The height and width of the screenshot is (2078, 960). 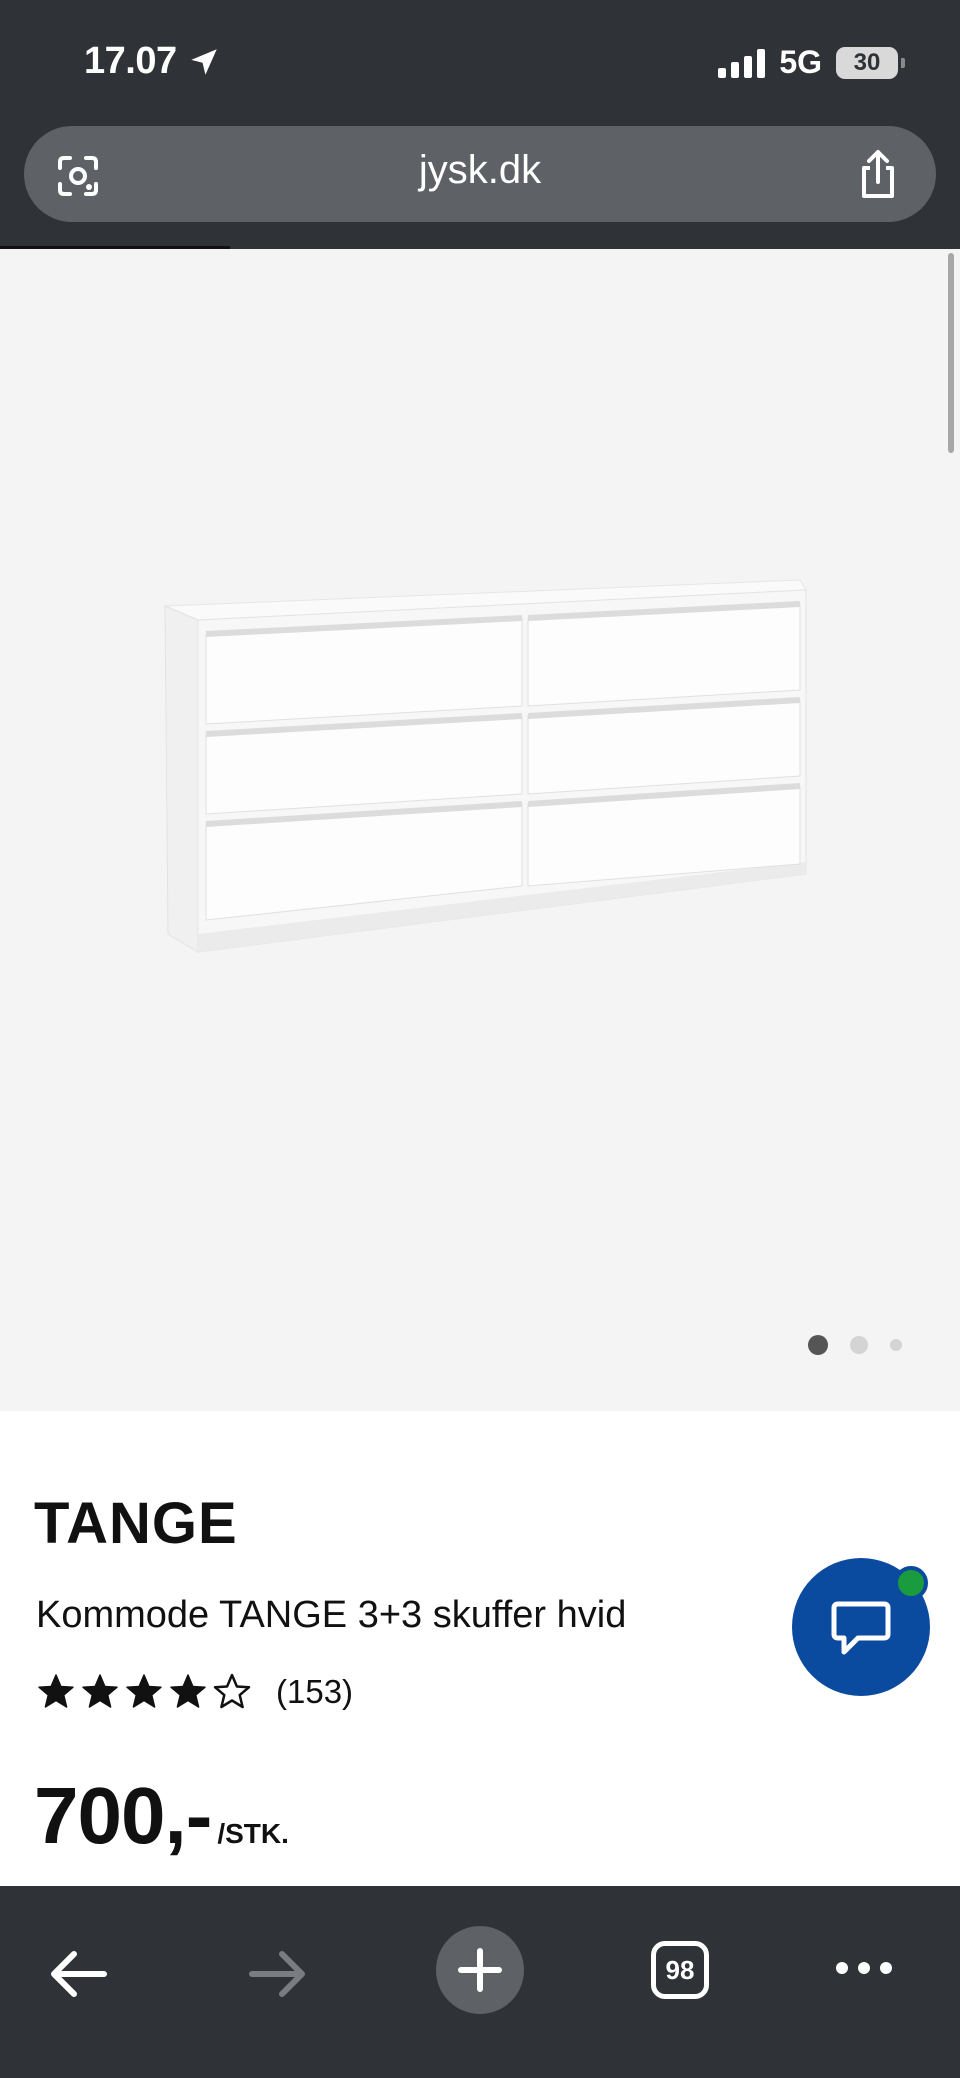 I want to click on arrow-right-icon, so click(x=277, y=1974).